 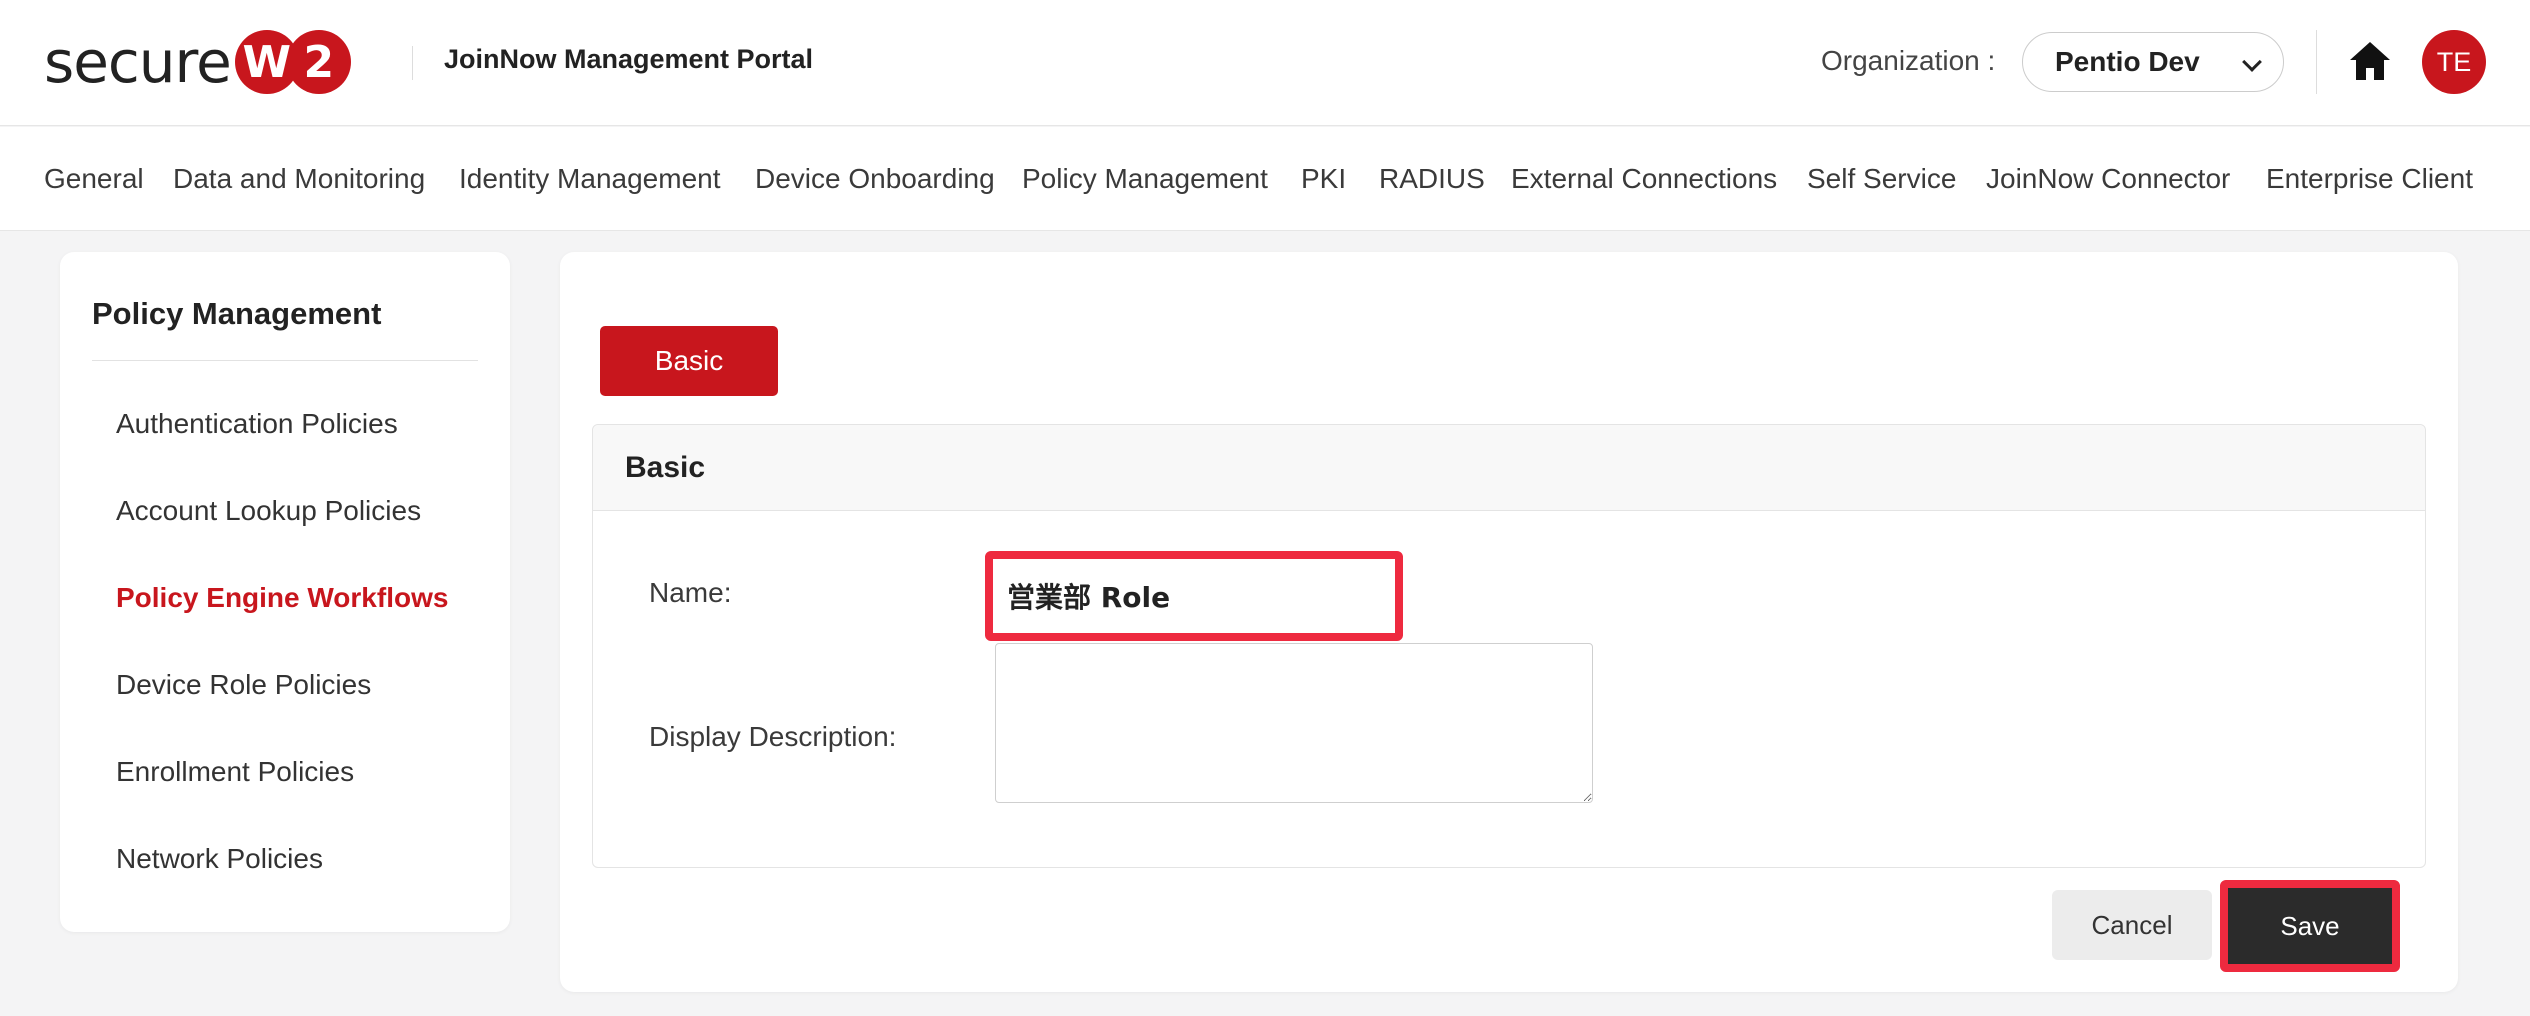 I want to click on logo-badge: W 2, so click(x=292, y=62).